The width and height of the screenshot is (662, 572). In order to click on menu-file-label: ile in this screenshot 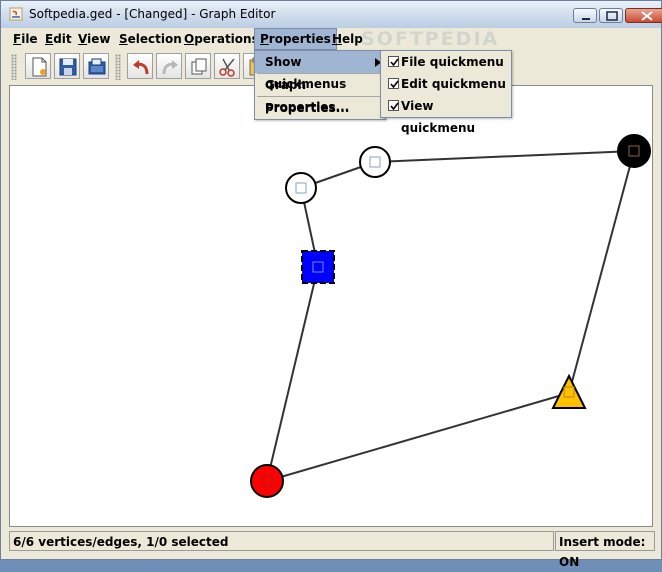, I will do `click(29, 39)`.